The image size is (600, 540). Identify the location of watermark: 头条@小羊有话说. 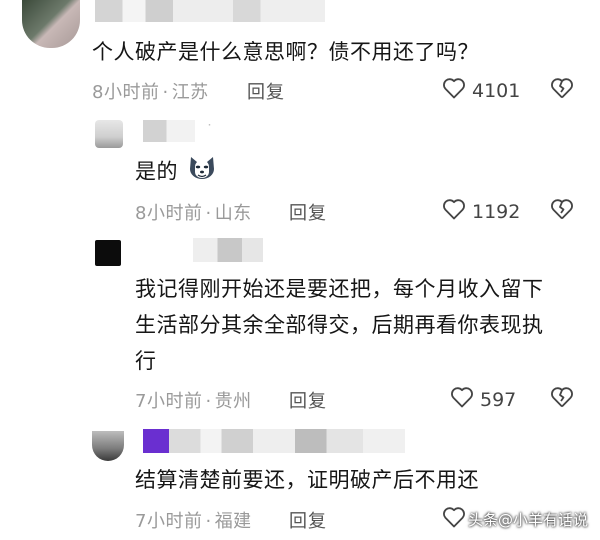
(527, 520).